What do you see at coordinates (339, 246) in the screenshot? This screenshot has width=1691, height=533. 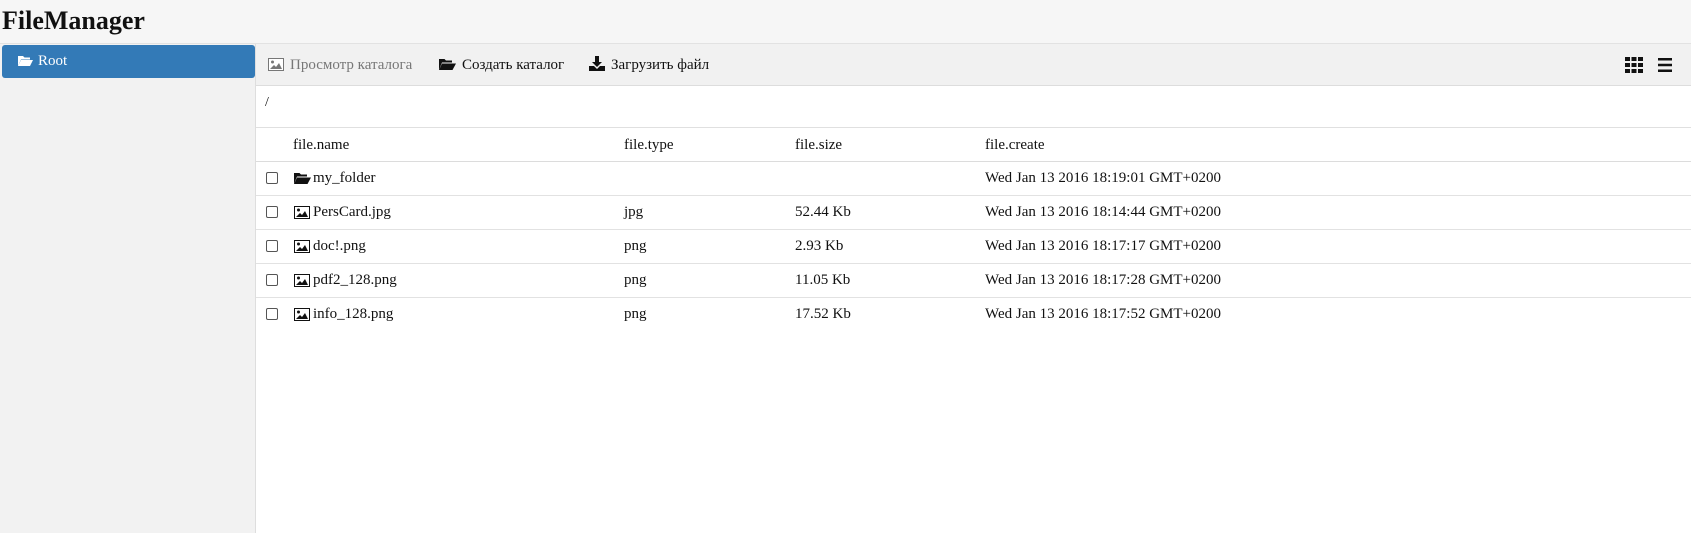 I see `file-name: doc!.png` at bounding box center [339, 246].